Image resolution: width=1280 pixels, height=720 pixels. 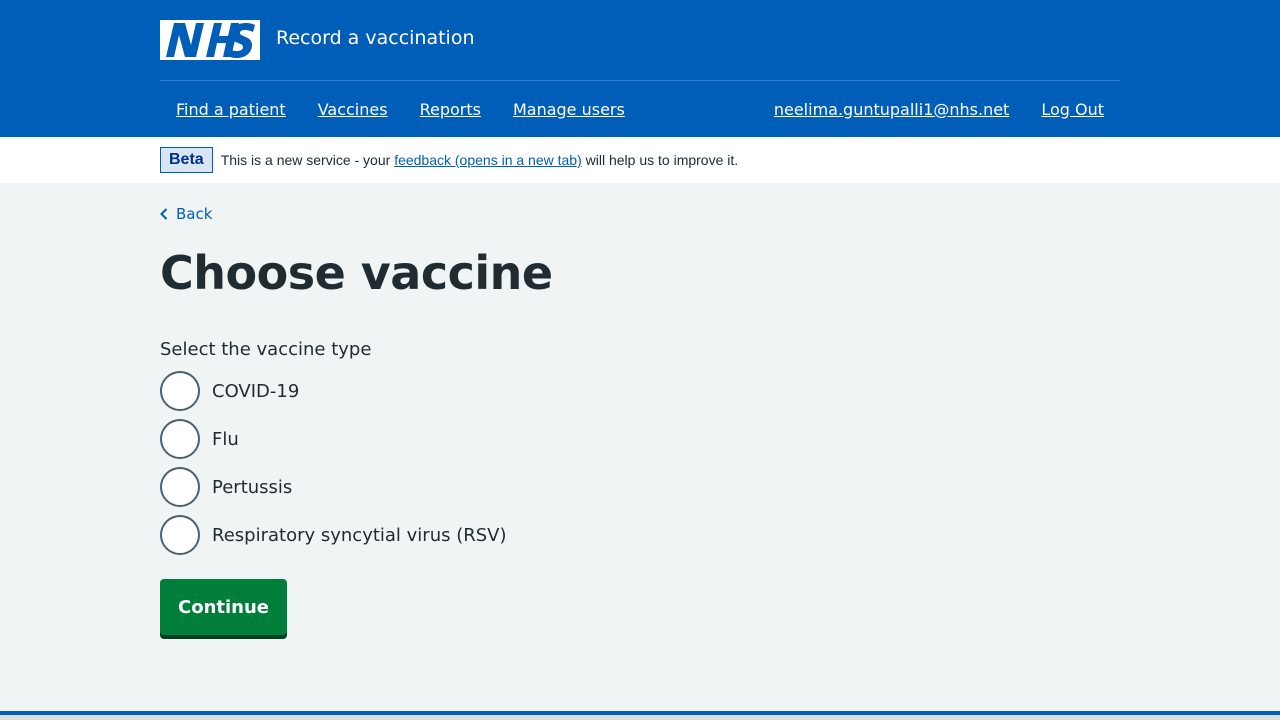 What do you see at coordinates (640, 487) in the screenshot?
I see `radio-option: Pertussis` at bounding box center [640, 487].